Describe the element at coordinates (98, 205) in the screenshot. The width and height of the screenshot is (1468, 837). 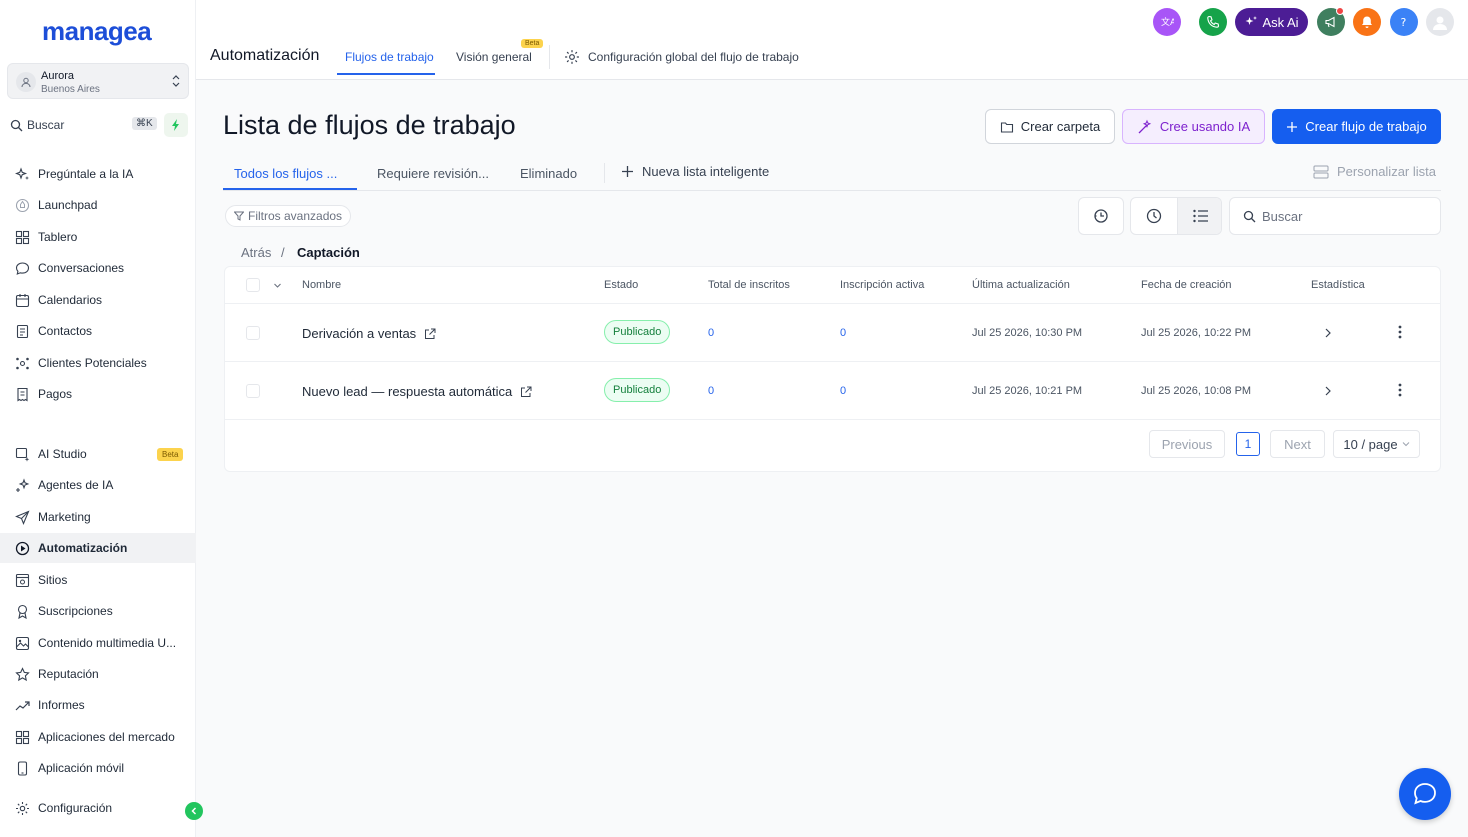
I see `sidebar-item-launchpad: Launchpad` at that location.